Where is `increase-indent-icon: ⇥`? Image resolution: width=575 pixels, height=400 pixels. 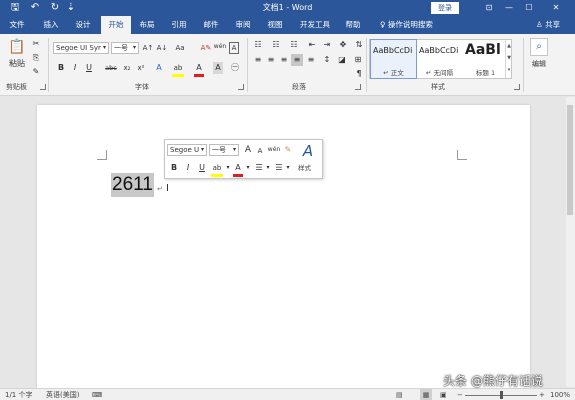
increase-indent-icon: ⇥ is located at coordinates (327, 45).